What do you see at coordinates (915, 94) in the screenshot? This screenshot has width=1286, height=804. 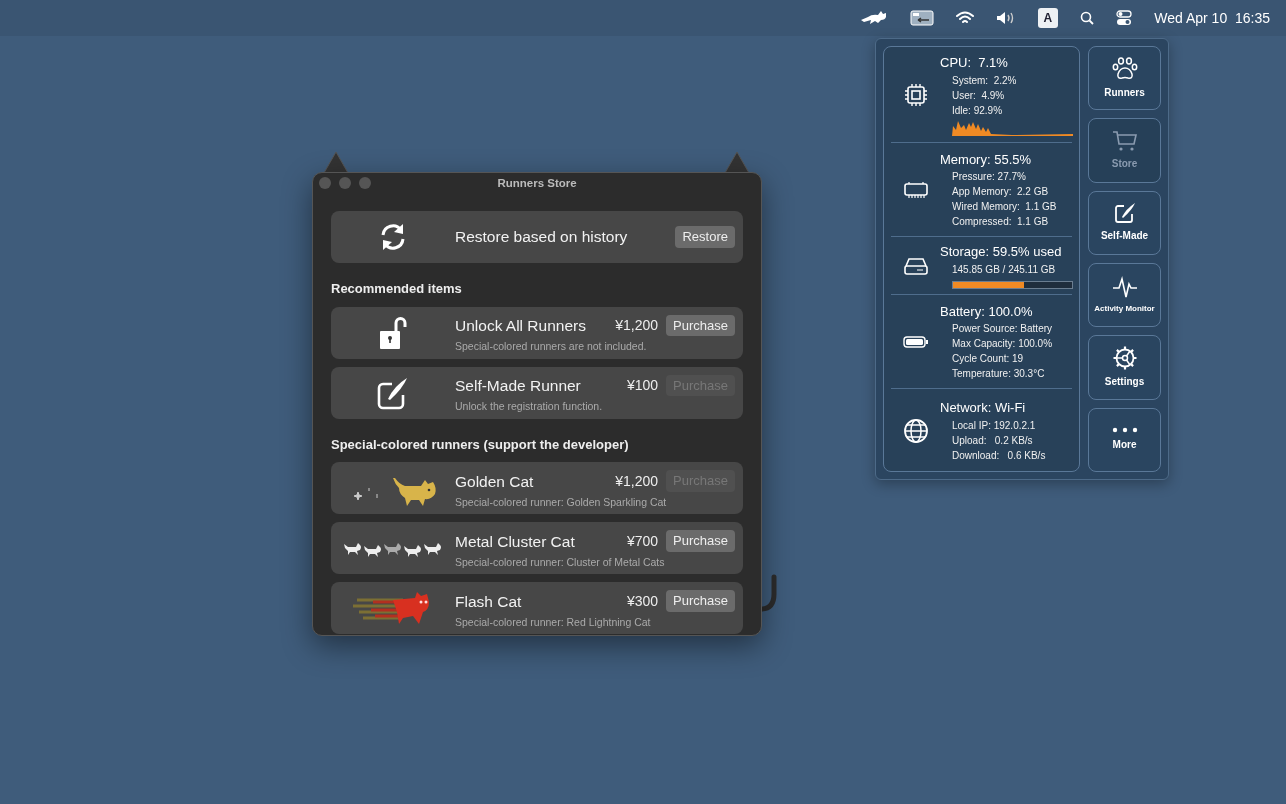 I see `chip-icon` at bounding box center [915, 94].